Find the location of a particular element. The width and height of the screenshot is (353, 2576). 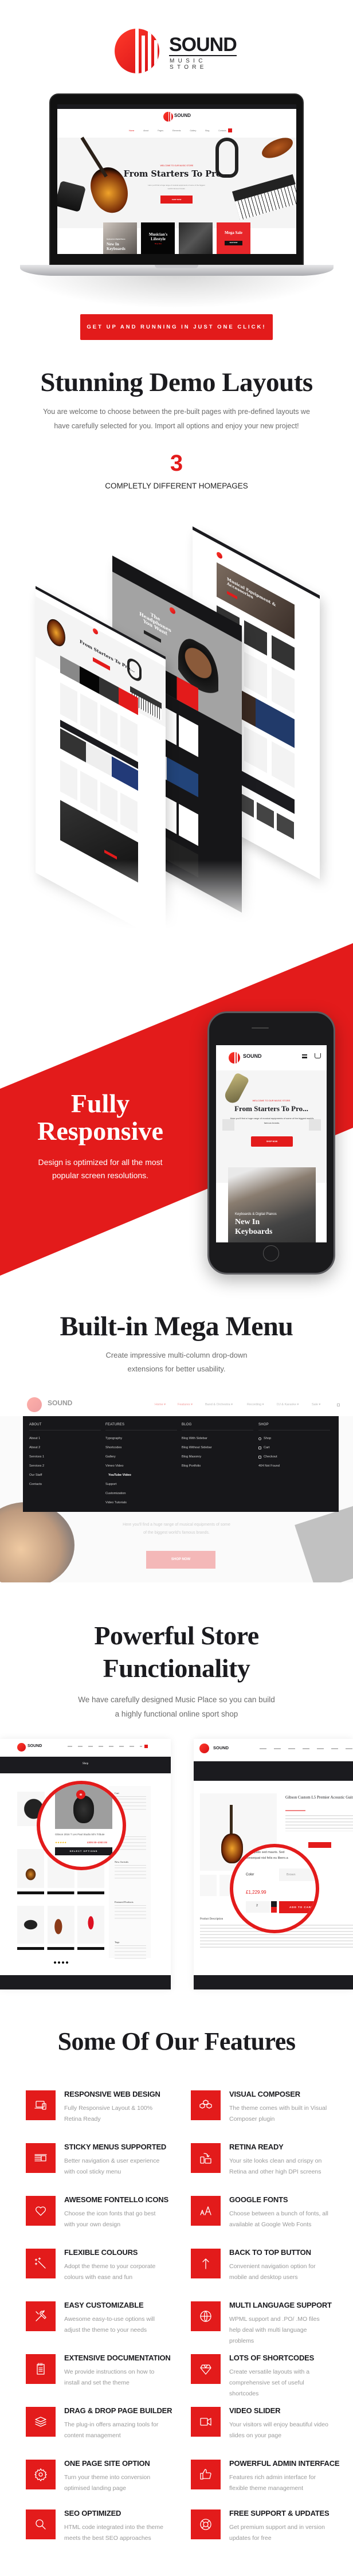

product-guitar-image is located at coordinates (83, 1810).